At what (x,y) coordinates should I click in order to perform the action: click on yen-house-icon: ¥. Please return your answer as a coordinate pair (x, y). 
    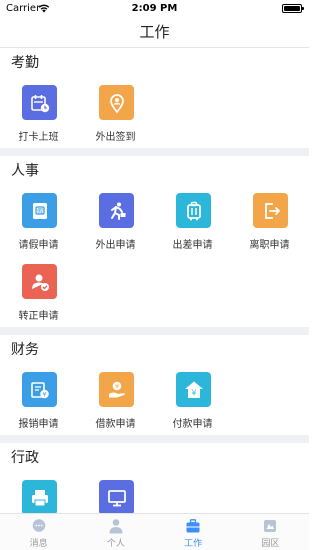
    Looking at the image, I should click on (193, 389).